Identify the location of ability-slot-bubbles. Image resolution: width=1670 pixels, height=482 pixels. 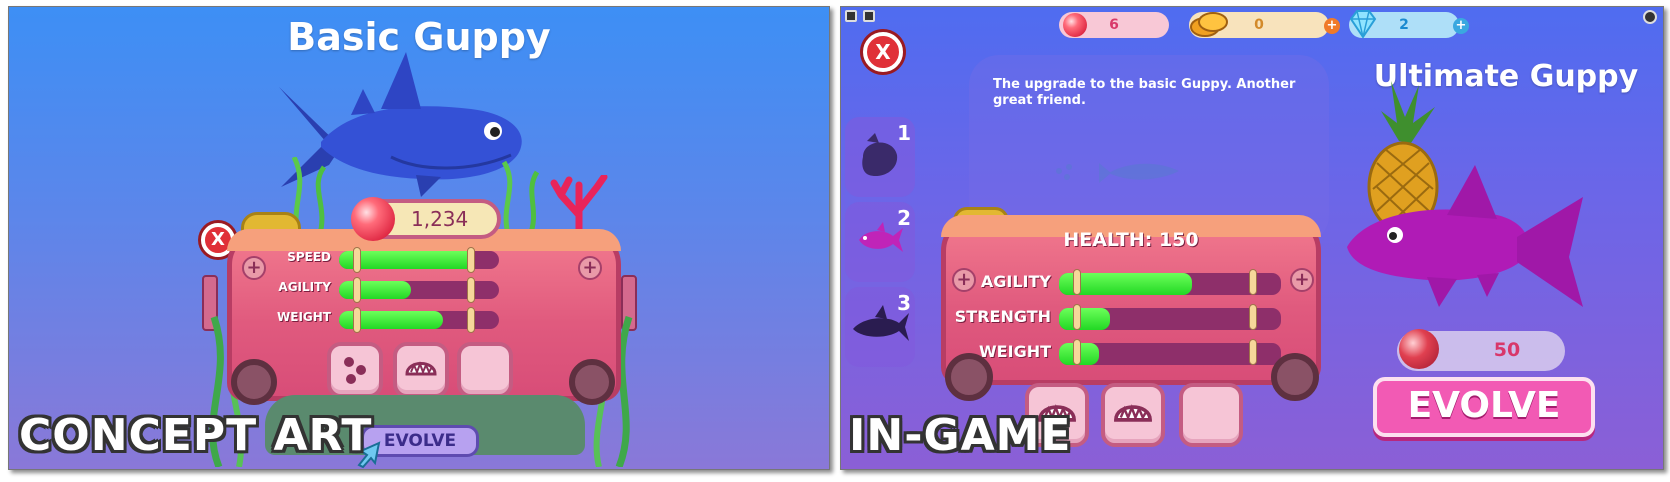
(355, 370).